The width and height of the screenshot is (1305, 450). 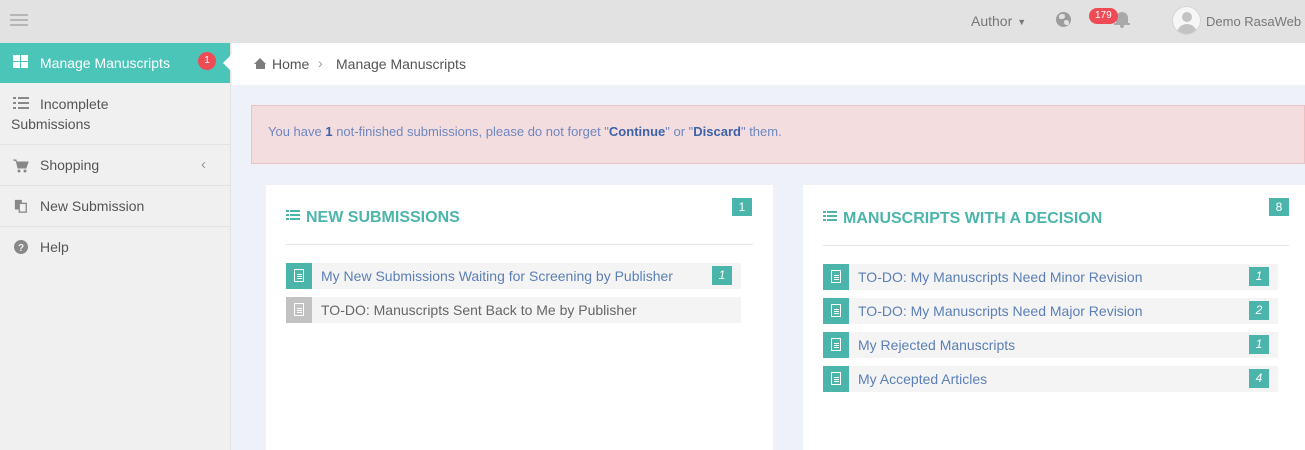 What do you see at coordinates (1259, 378) in the screenshot?
I see `count-badge: 4` at bounding box center [1259, 378].